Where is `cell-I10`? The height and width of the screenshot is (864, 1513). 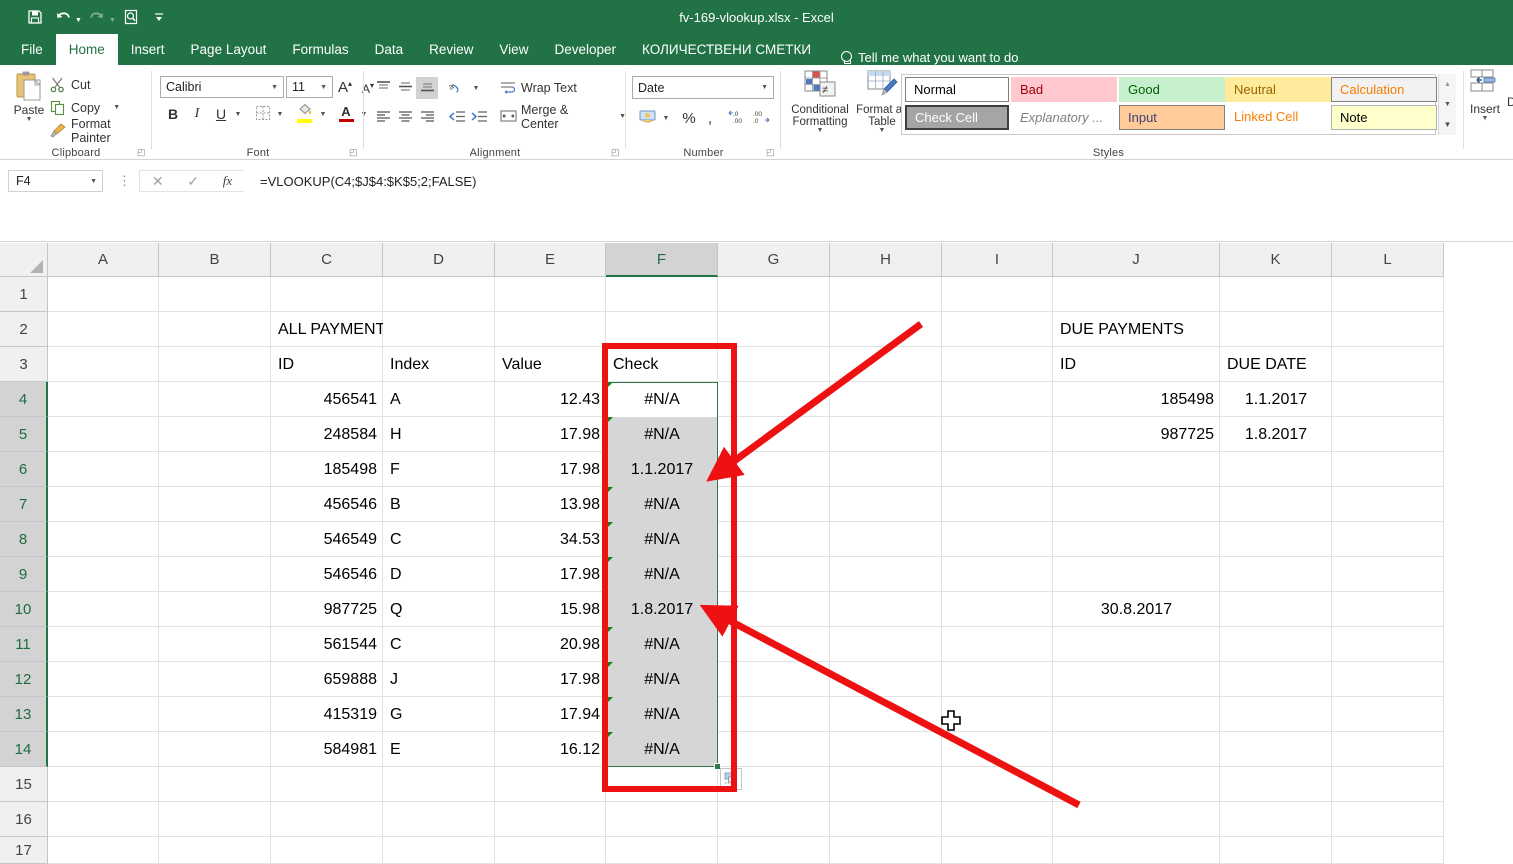 cell-I10 is located at coordinates (997, 609).